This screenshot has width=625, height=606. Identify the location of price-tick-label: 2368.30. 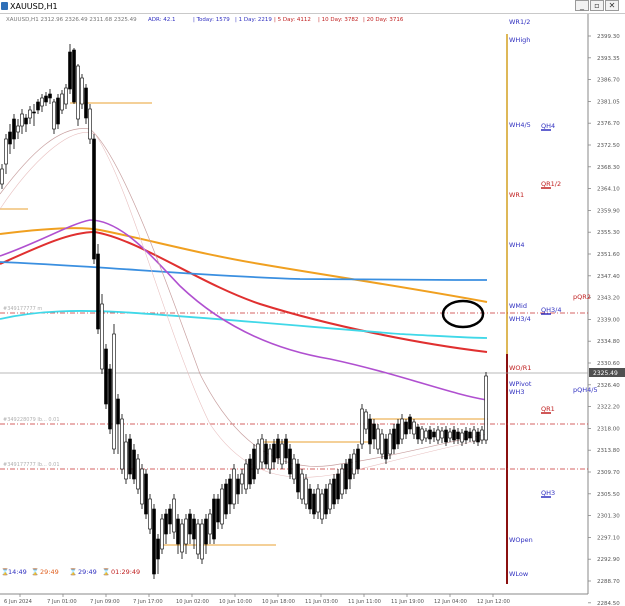
(608, 168).